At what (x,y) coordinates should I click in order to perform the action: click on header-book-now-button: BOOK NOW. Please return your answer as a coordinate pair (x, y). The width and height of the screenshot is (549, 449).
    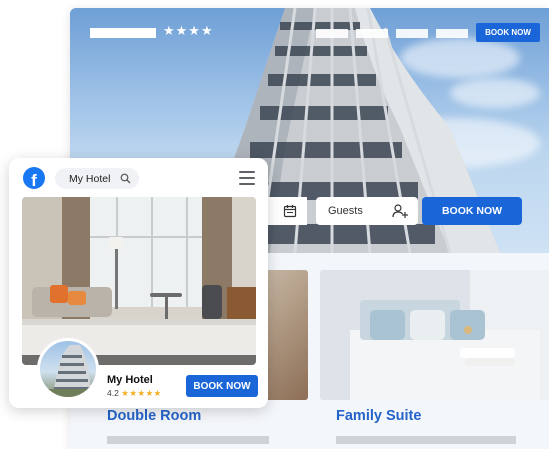
    Looking at the image, I should click on (508, 32).